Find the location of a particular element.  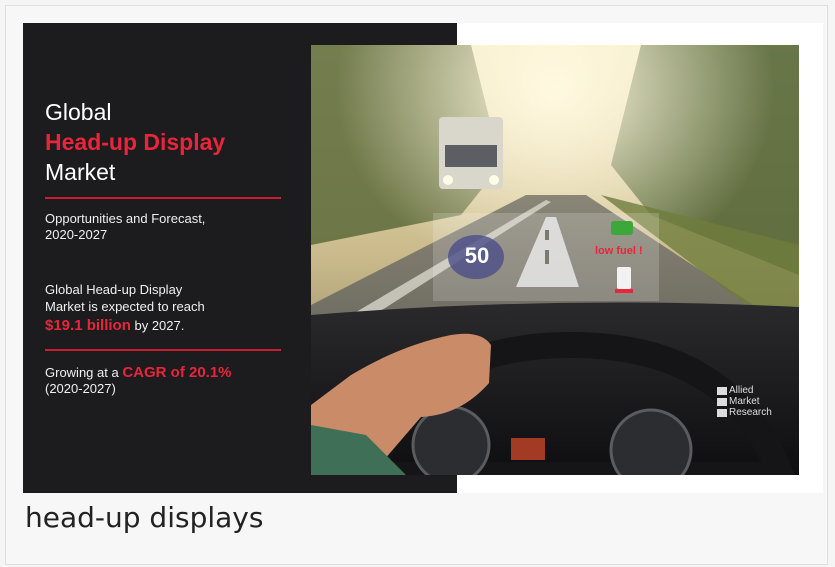

amr-watermark: Allied Market Research is located at coordinates (750, 401).